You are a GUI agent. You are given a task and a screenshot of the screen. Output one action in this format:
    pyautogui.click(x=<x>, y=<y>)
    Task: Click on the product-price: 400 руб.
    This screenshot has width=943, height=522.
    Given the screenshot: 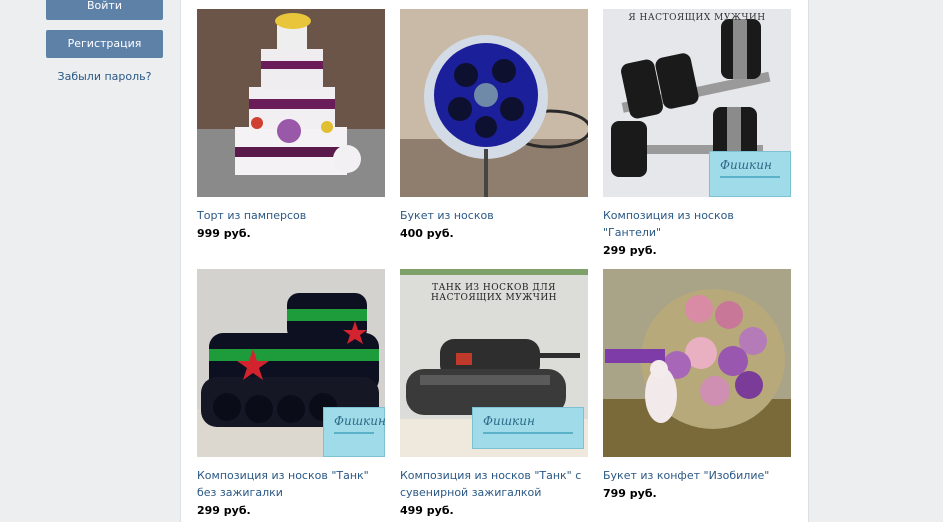 What is the action you would take?
    pyautogui.click(x=427, y=233)
    